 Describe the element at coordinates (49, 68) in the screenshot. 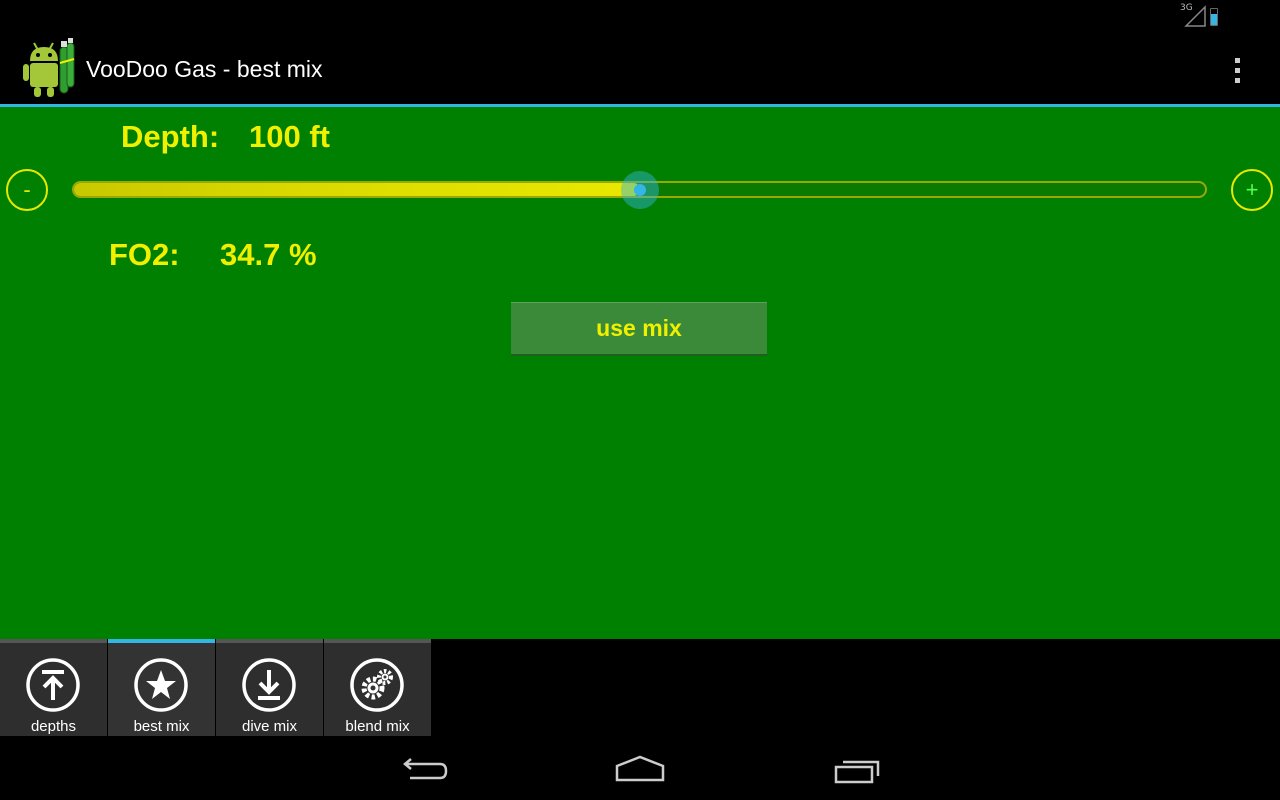

I see `android-diver-icon` at that location.